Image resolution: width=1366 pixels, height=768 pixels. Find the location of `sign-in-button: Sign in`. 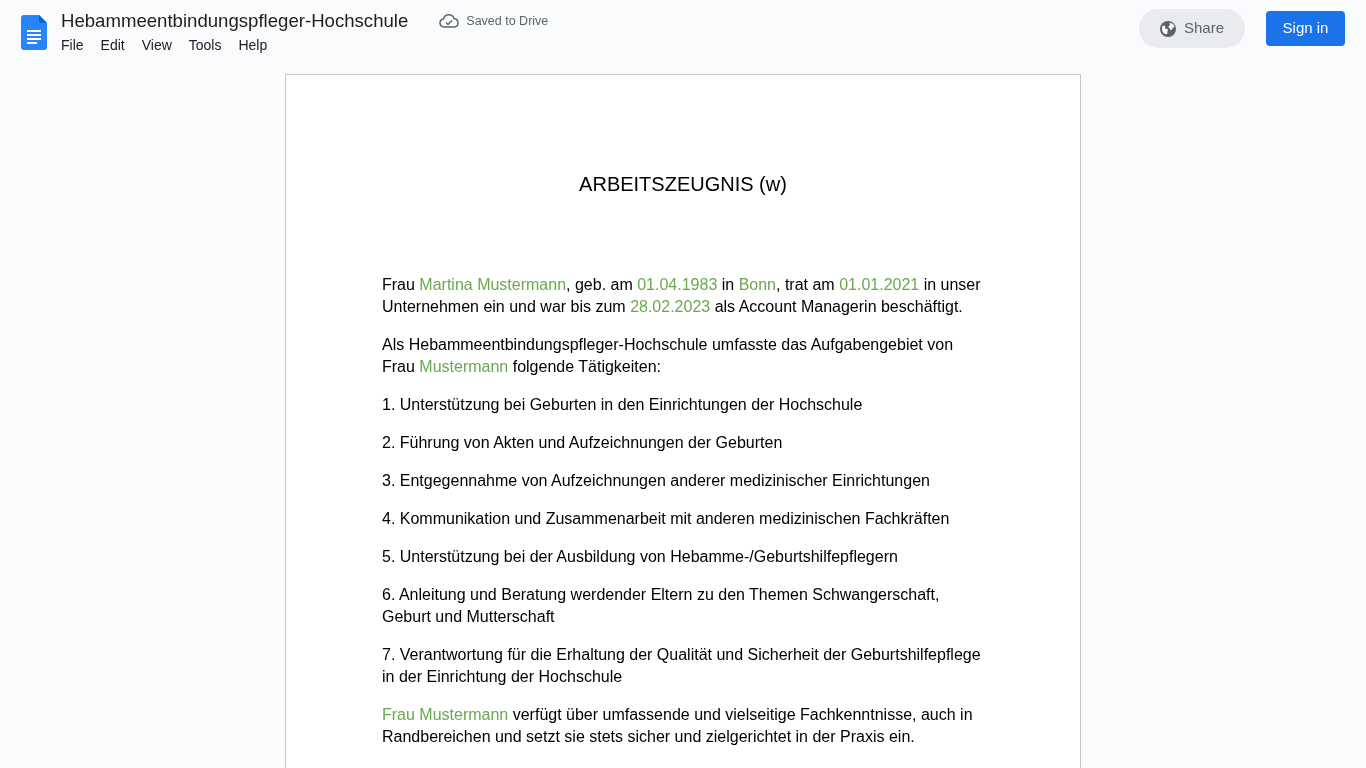

sign-in-button: Sign in is located at coordinates (1305, 28).